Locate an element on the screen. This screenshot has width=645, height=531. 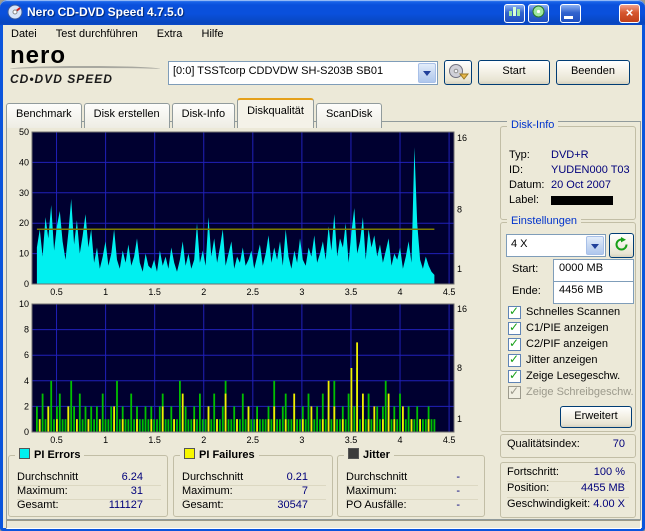
checkbox-jitter: Jitter anzeigen is located at coordinates (553, 359).